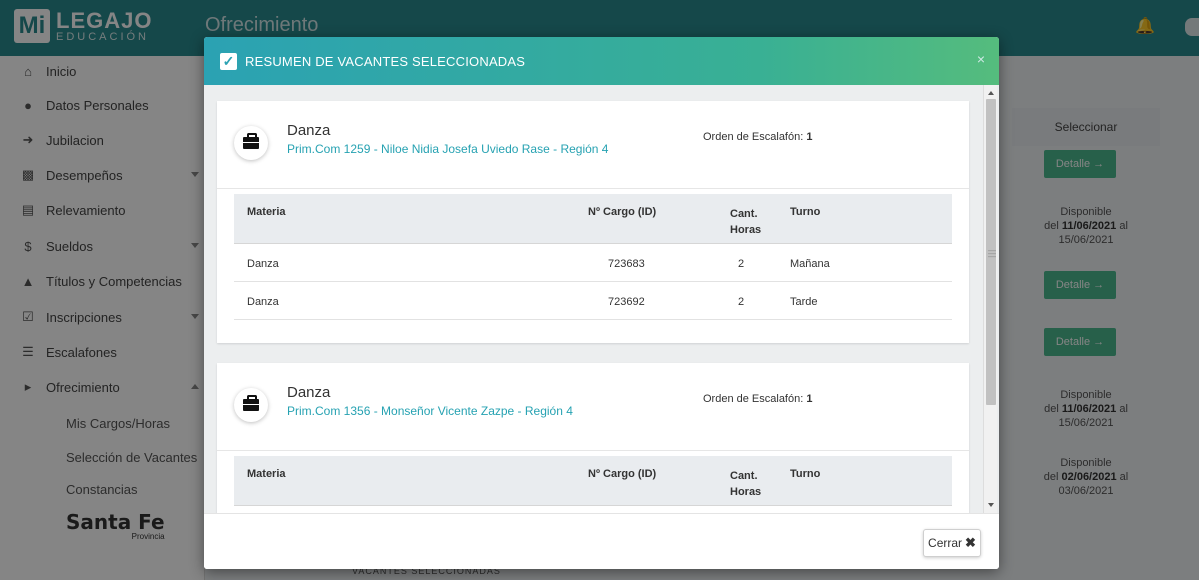 The height and width of the screenshot is (580, 1199). What do you see at coordinates (981, 59) in the screenshot?
I see `close-icon: ×` at bounding box center [981, 59].